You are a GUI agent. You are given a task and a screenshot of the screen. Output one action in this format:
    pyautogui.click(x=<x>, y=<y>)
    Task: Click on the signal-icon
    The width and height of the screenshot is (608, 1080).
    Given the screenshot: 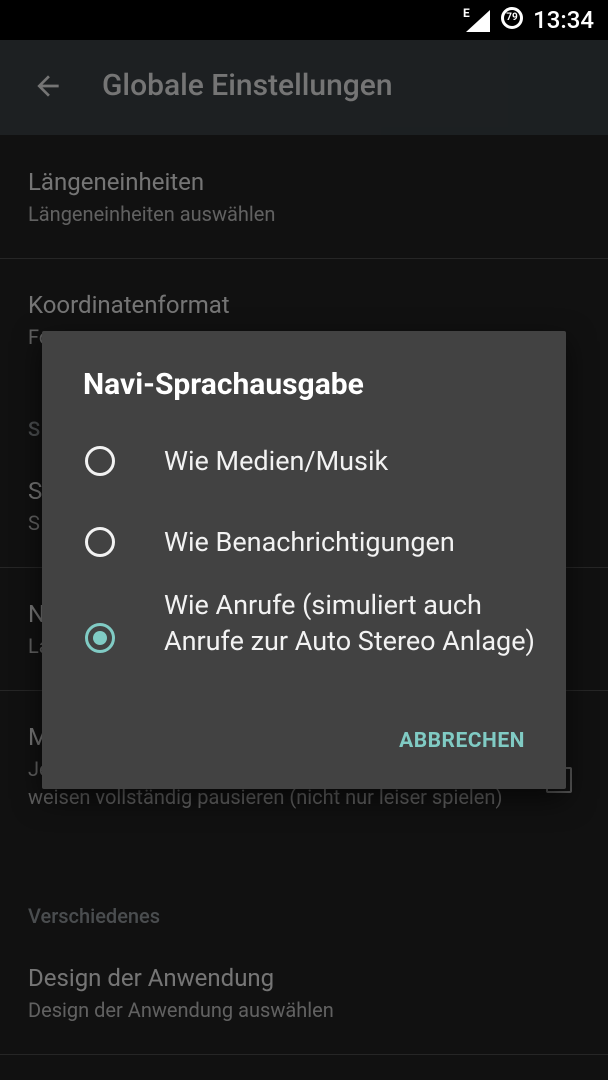 What is the action you would take?
    pyautogui.click(x=478, y=21)
    